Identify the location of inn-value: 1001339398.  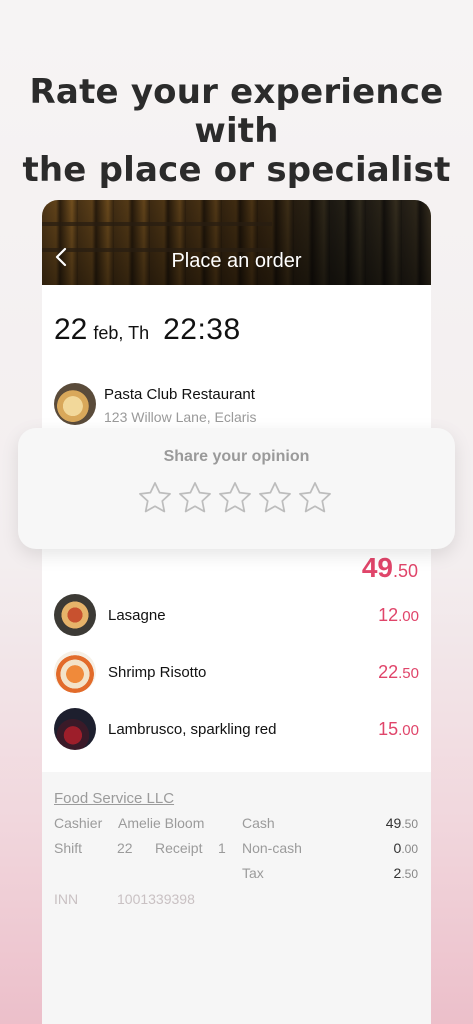
(156, 899).